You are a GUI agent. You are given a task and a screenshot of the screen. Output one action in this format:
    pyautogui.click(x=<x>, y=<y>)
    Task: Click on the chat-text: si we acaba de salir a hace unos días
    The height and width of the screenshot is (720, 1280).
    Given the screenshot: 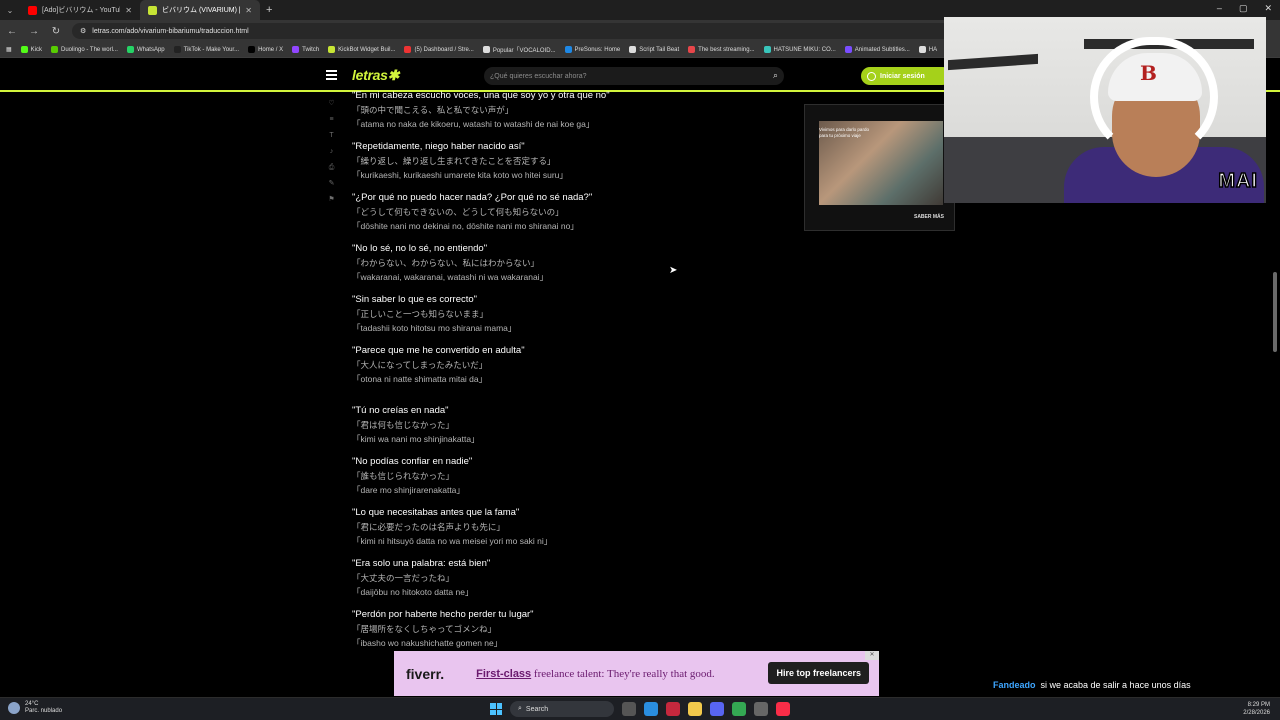 What is the action you would take?
    pyautogui.click(x=1115, y=685)
    